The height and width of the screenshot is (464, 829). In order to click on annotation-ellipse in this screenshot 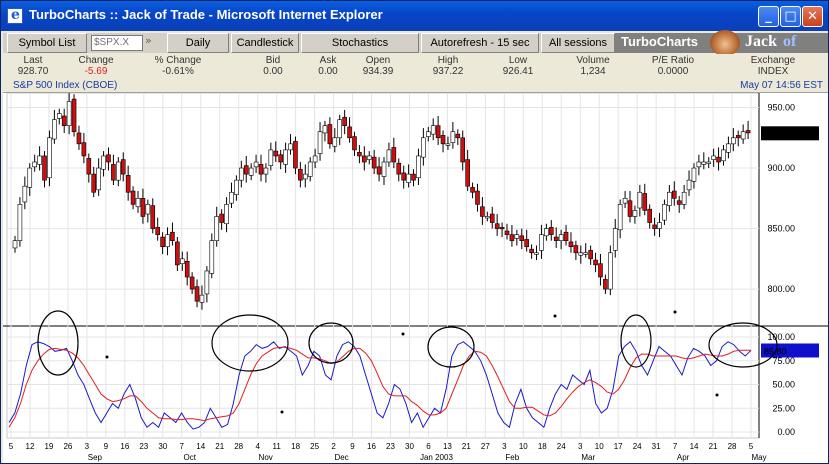, I will do `click(58, 343)`.